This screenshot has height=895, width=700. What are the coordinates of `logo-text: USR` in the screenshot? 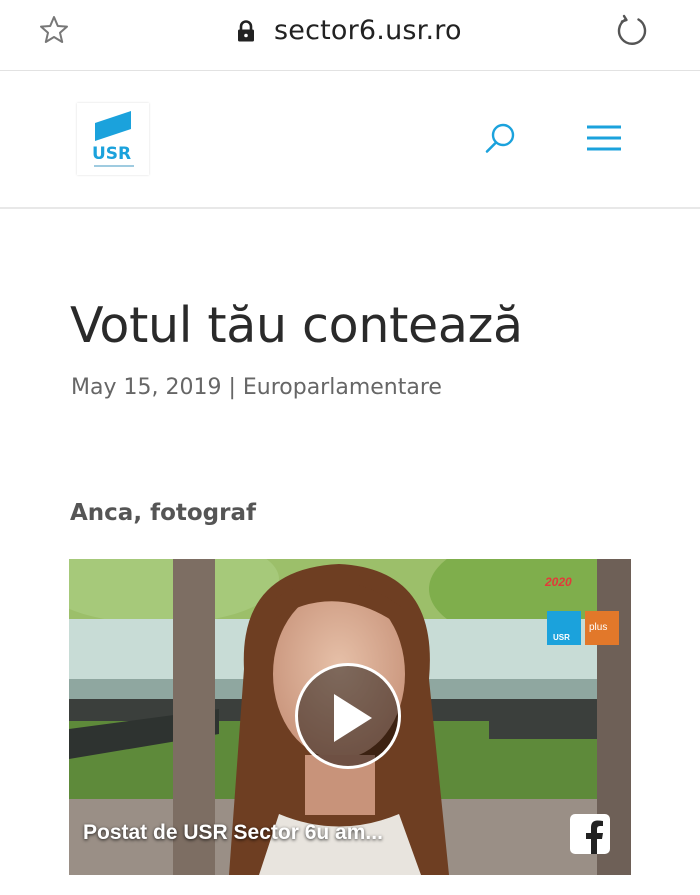 It's located at (112, 154).